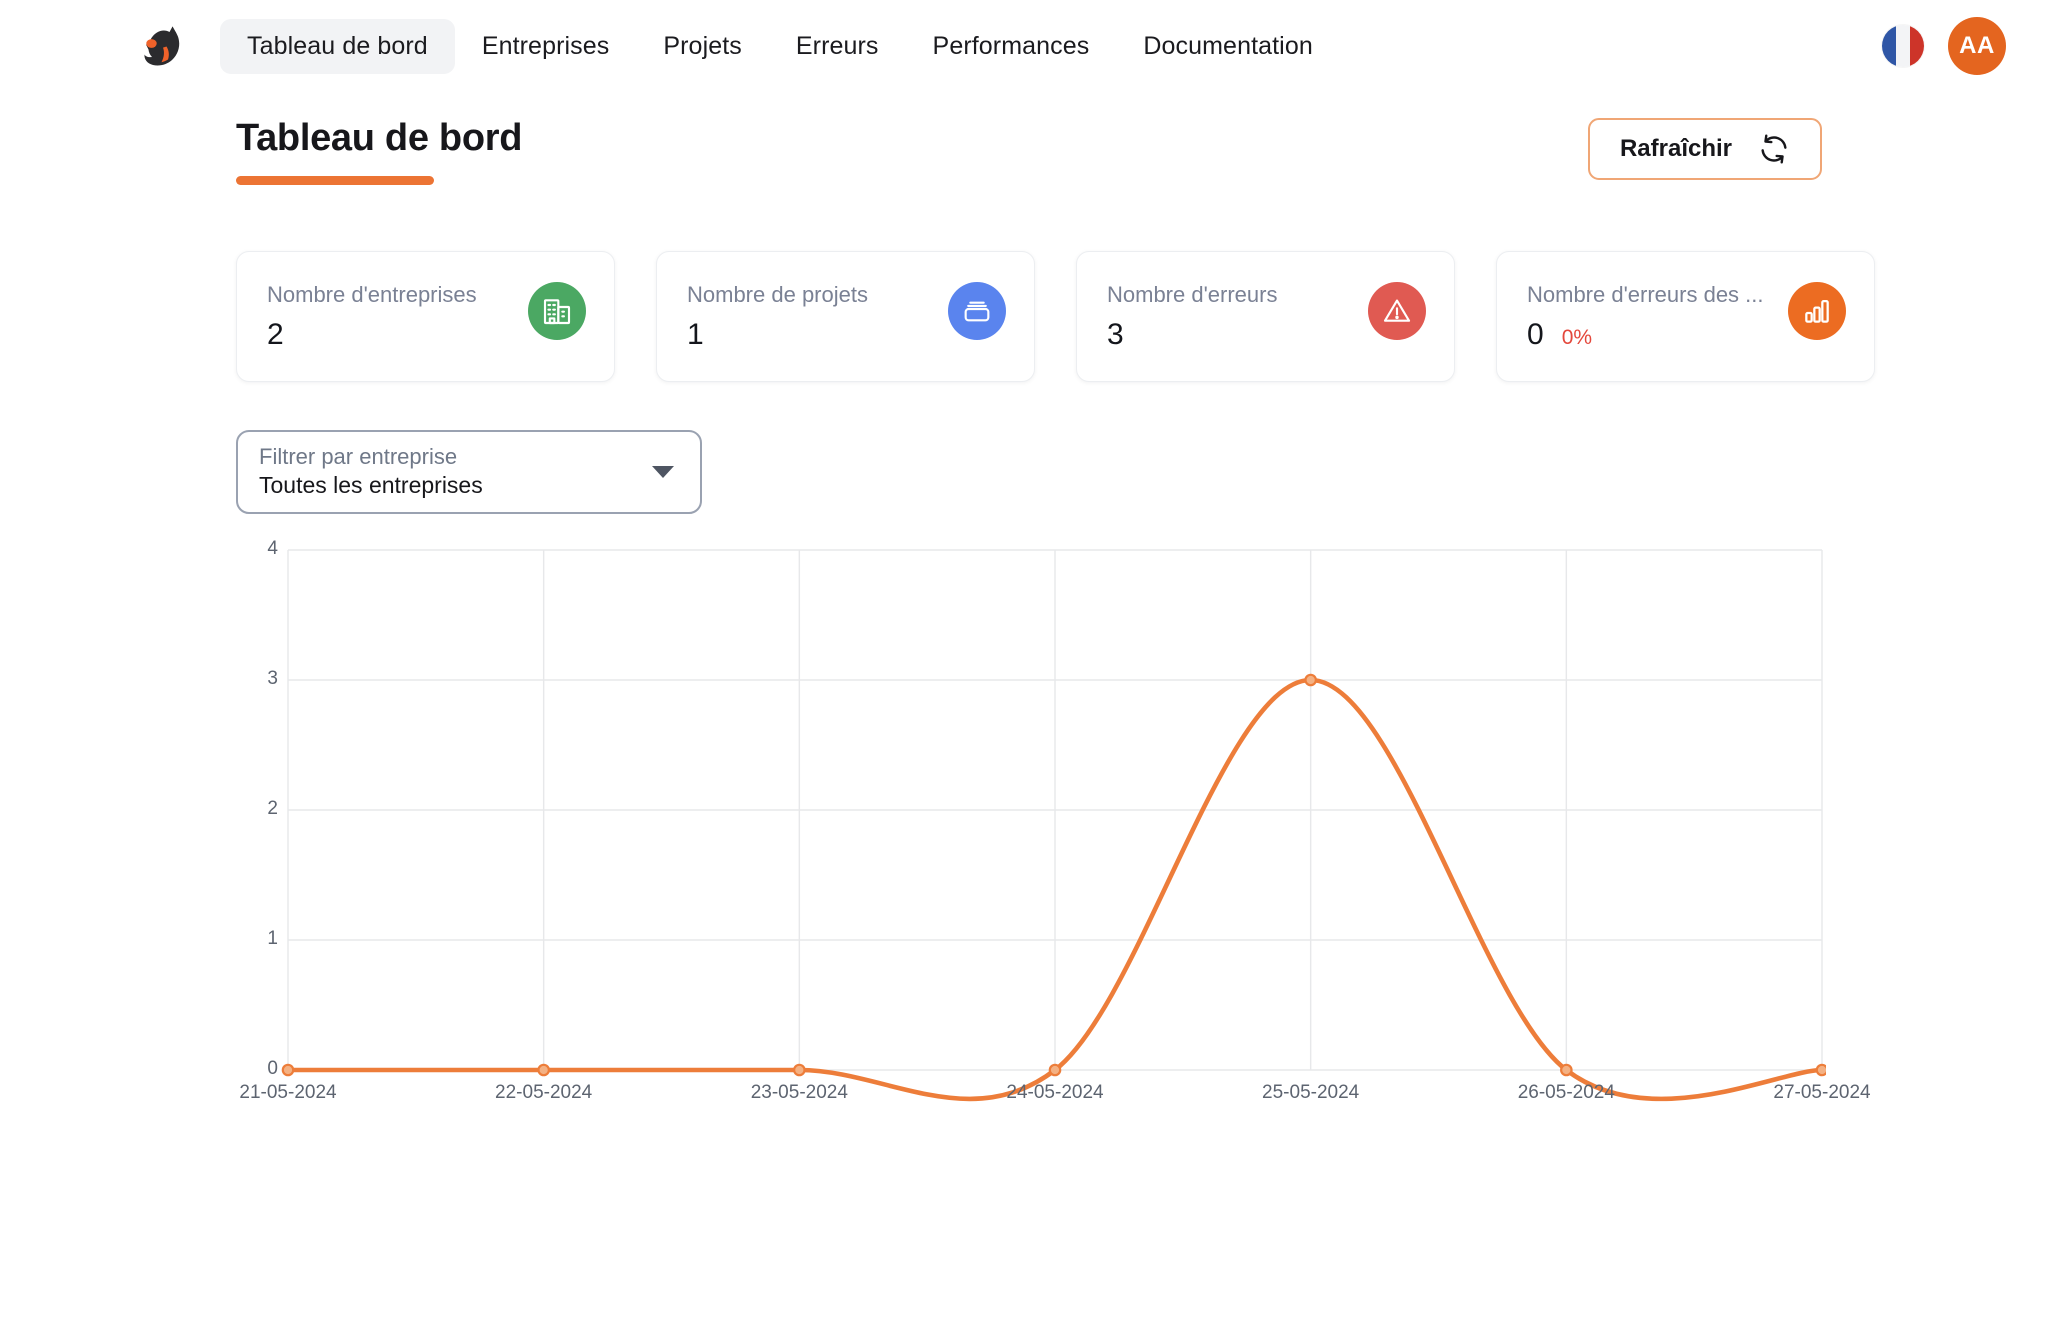 Image resolution: width=2048 pixels, height=1330 pixels. I want to click on nav-item-documentation: Documentation, so click(1227, 46).